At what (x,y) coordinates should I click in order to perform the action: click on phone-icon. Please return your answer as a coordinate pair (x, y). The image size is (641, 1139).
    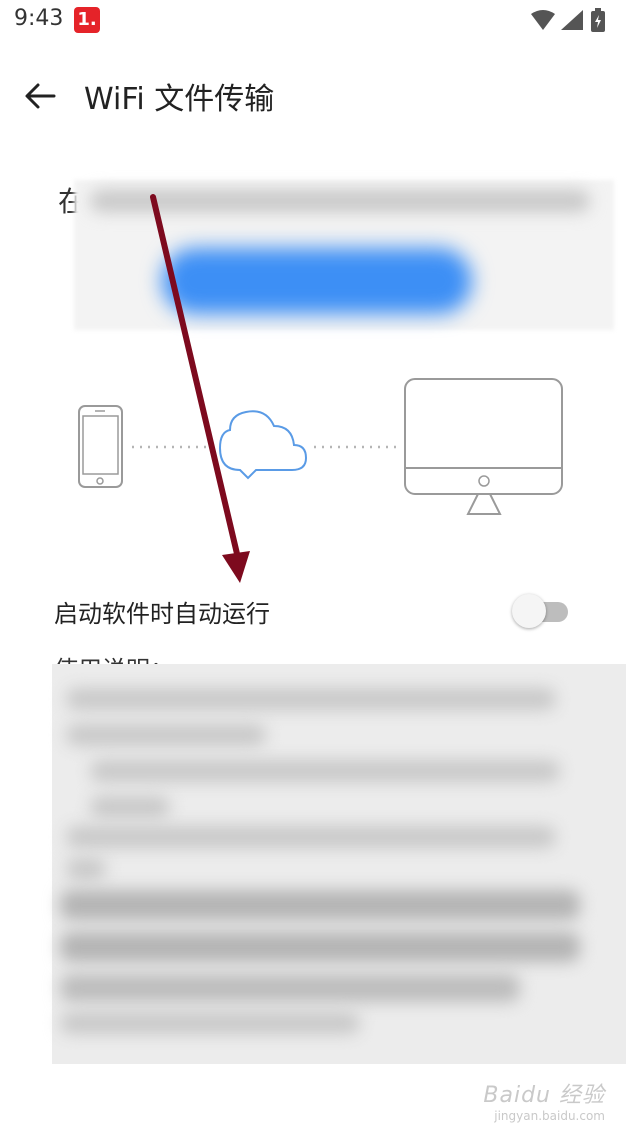
    Looking at the image, I should click on (100, 446).